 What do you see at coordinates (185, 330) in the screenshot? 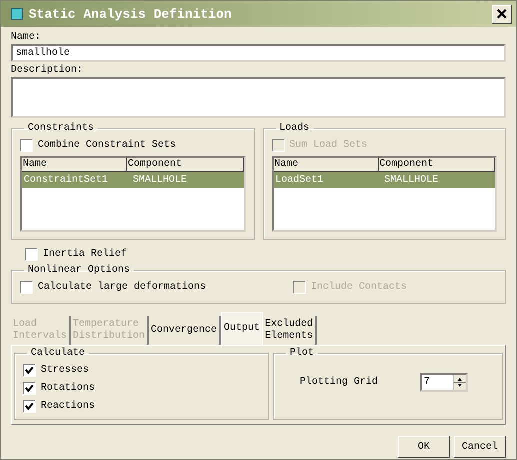
I see `tab: Convergence` at bounding box center [185, 330].